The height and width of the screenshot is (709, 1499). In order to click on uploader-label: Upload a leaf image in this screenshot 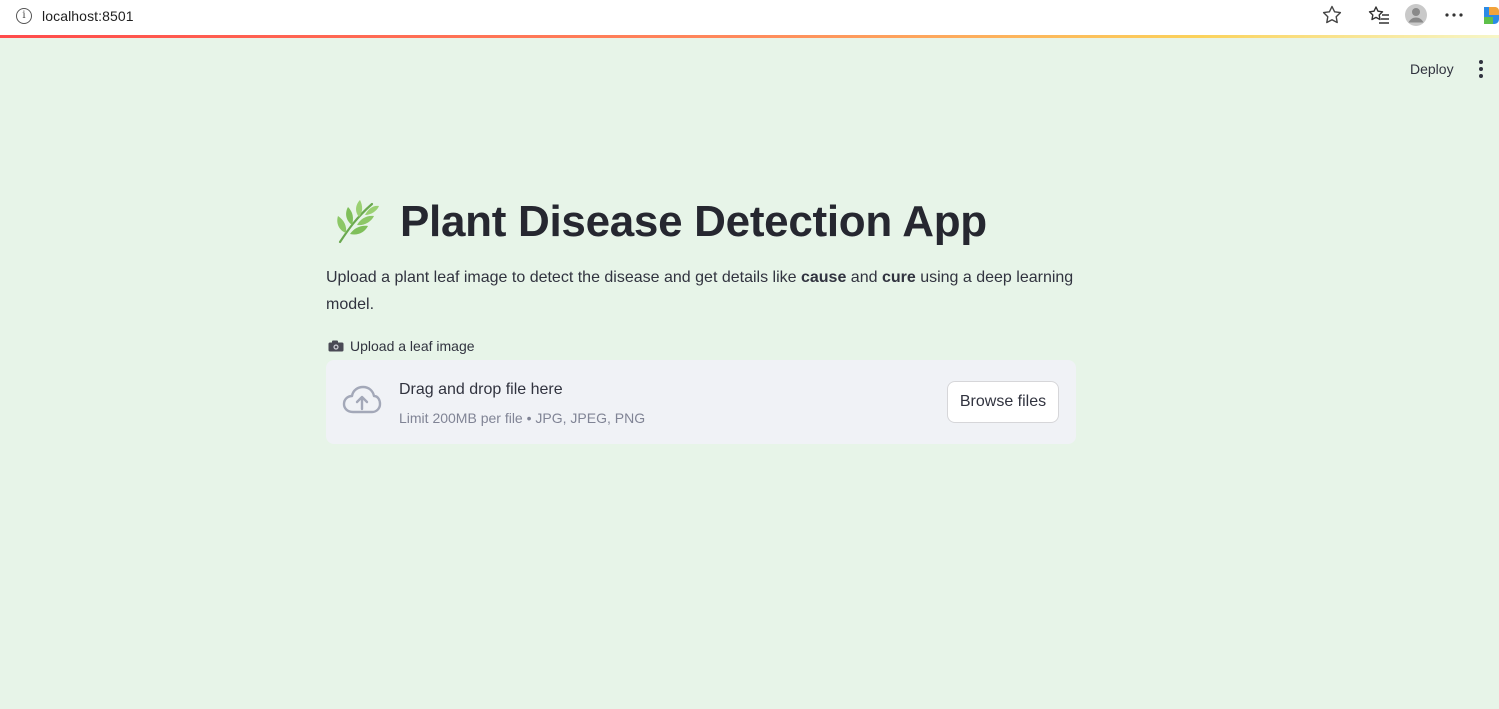, I will do `click(701, 346)`.